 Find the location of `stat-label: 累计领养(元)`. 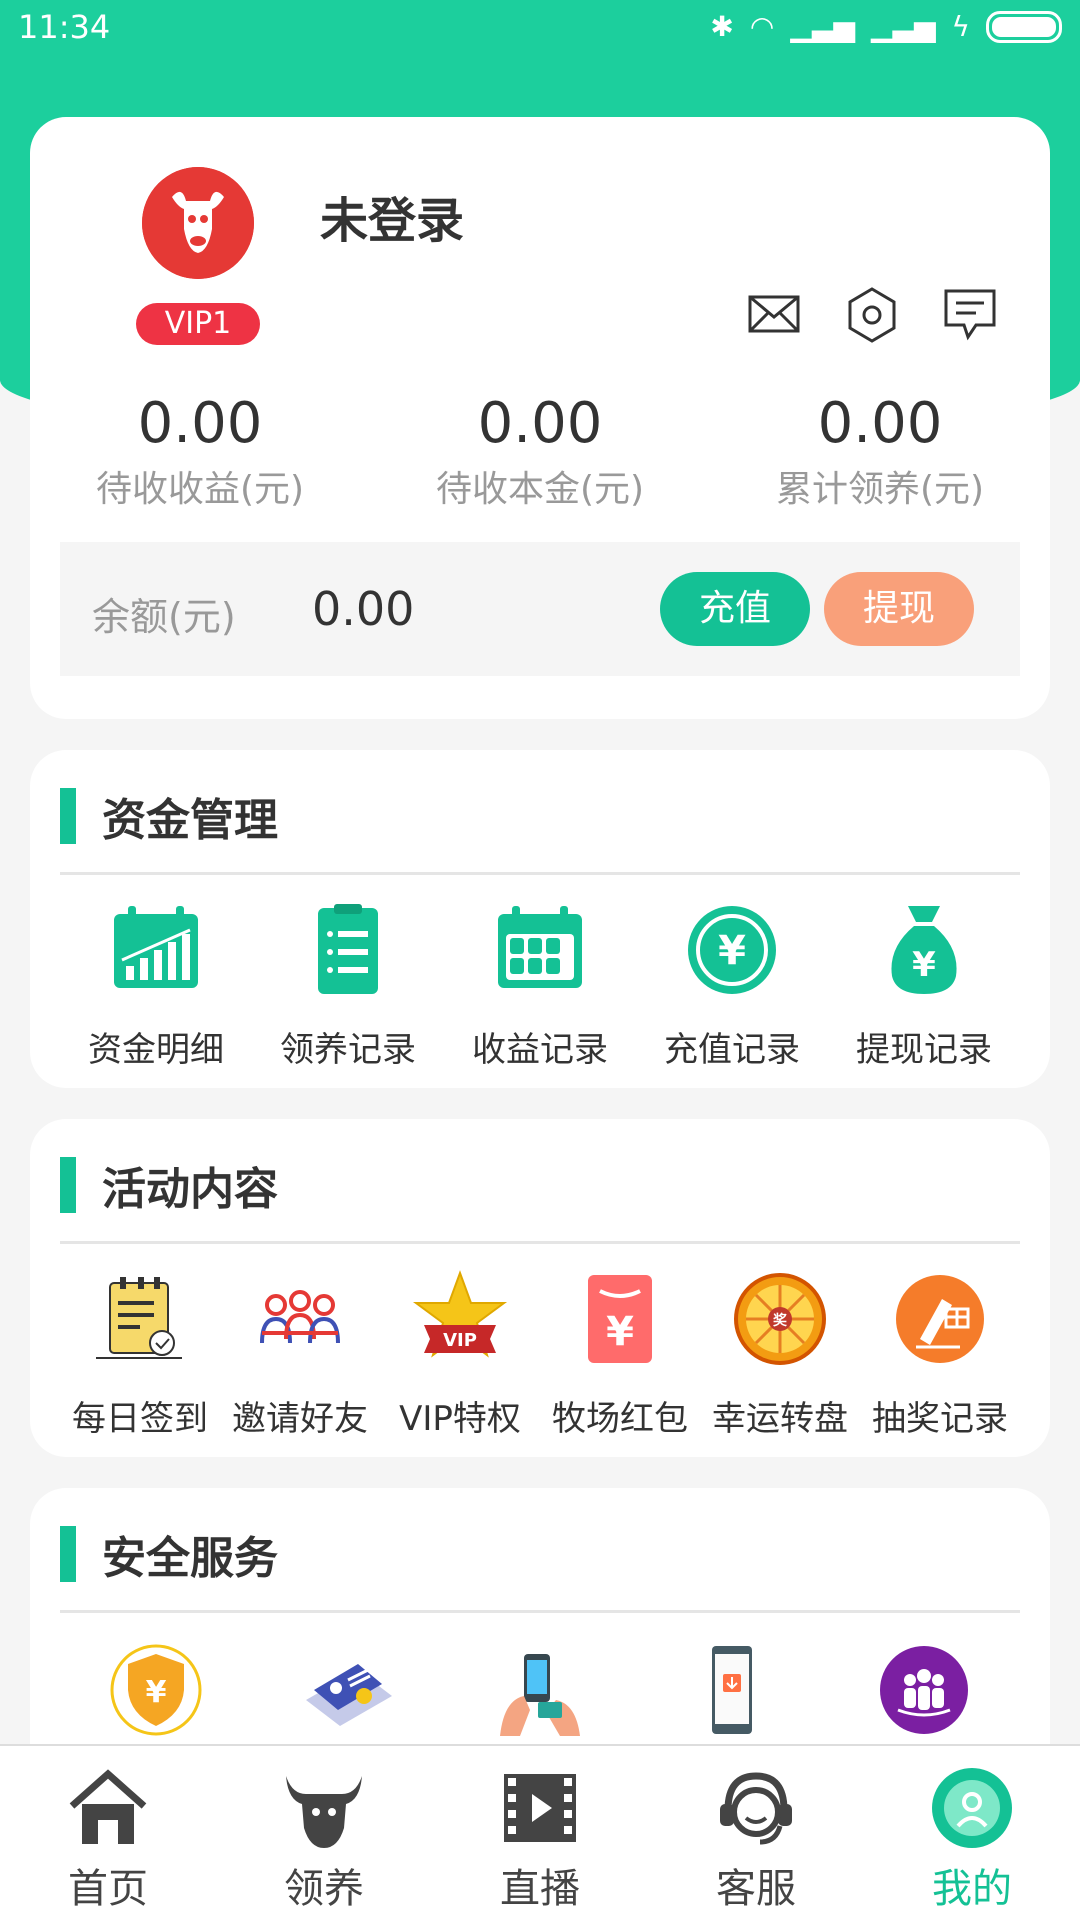

stat-label: 累计领养(元) is located at coordinates (880, 489).